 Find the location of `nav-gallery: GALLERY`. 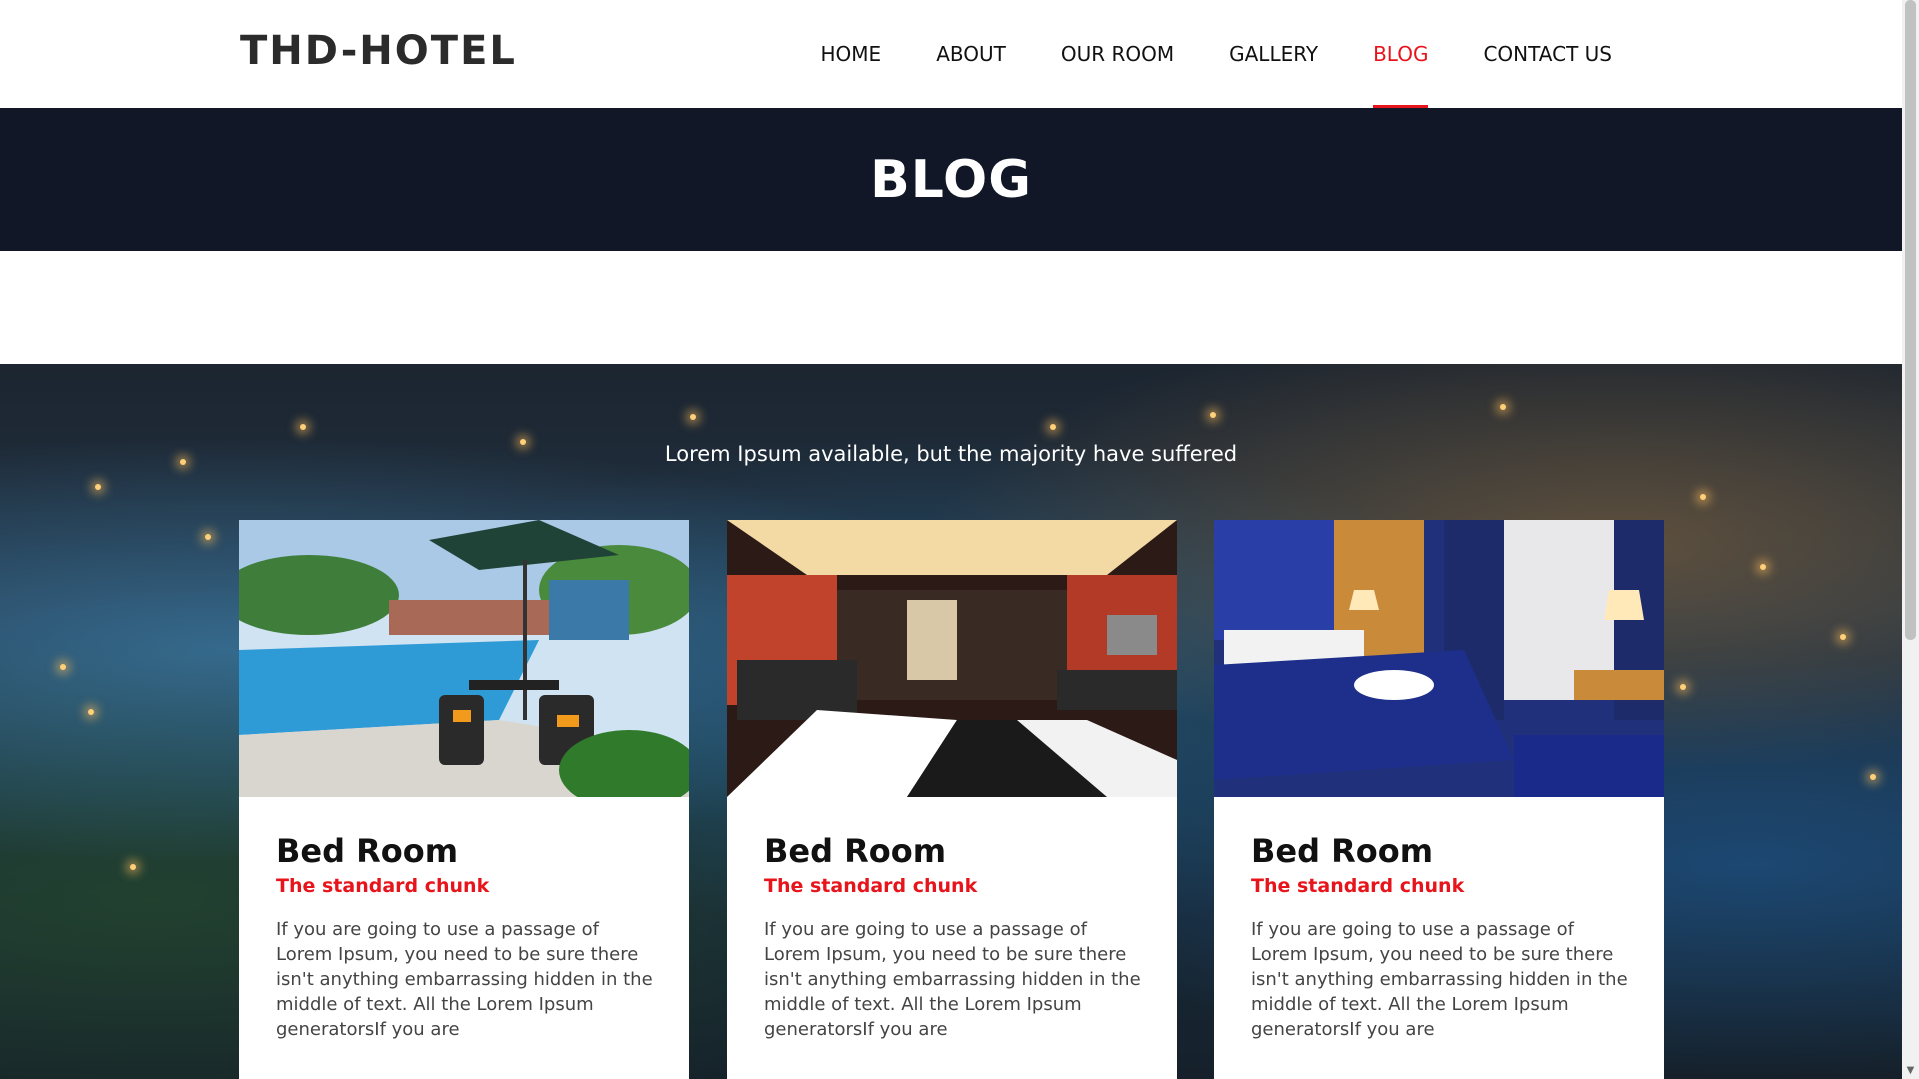

nav-gallery: GALLERY is located at coordinates (1273, 54).